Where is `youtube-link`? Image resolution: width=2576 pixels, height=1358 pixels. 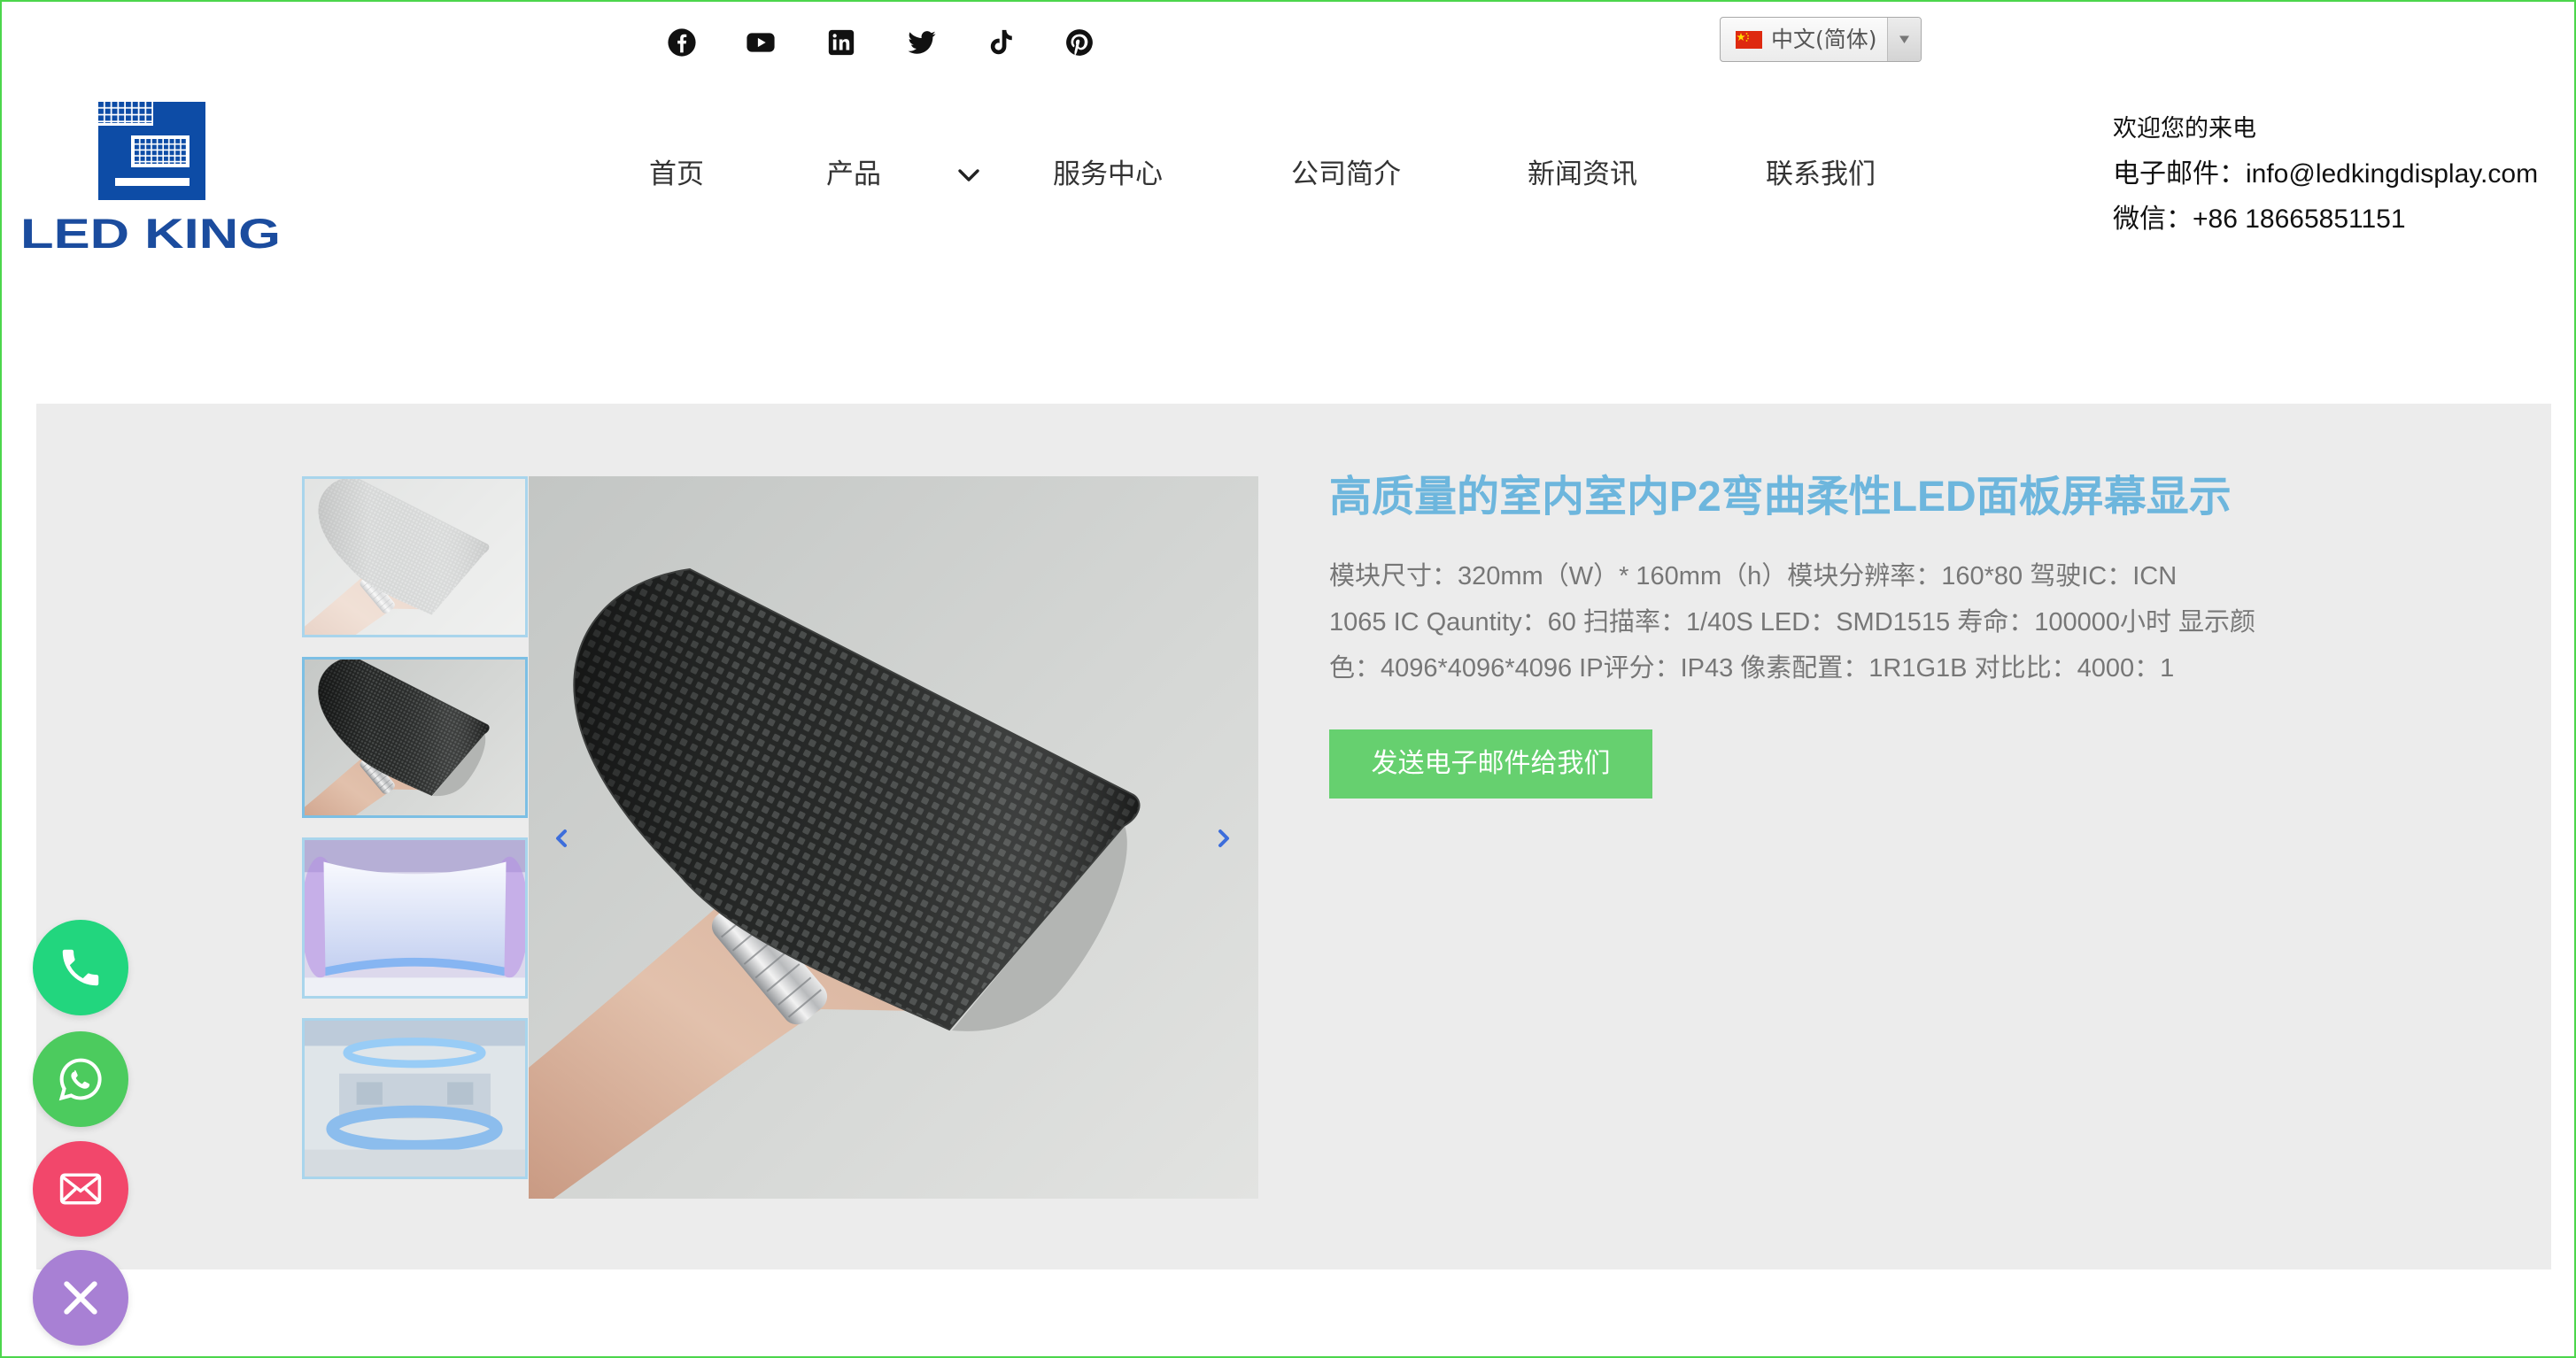
youtube-link is located at coordinates (761, 42).